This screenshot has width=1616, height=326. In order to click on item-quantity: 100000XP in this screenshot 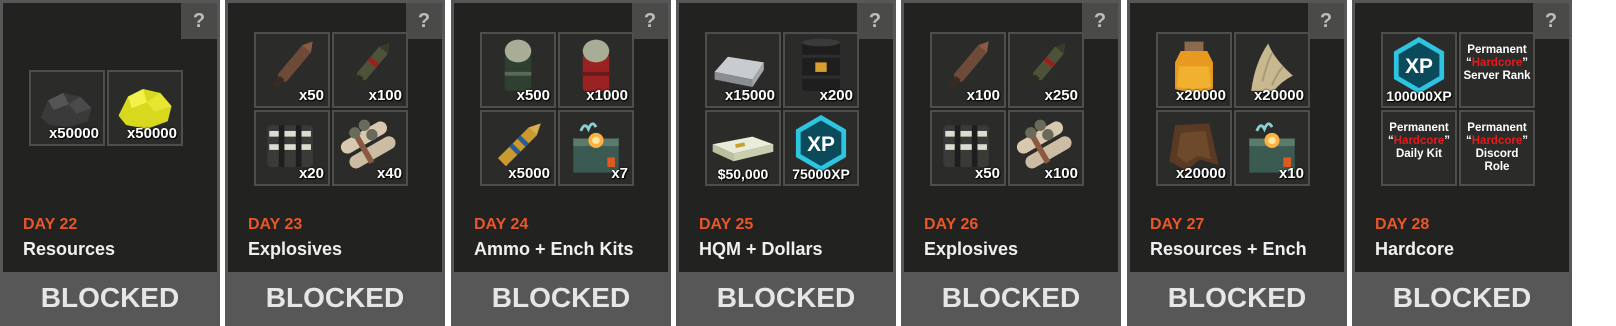, I will do `click(1419, 96)`.